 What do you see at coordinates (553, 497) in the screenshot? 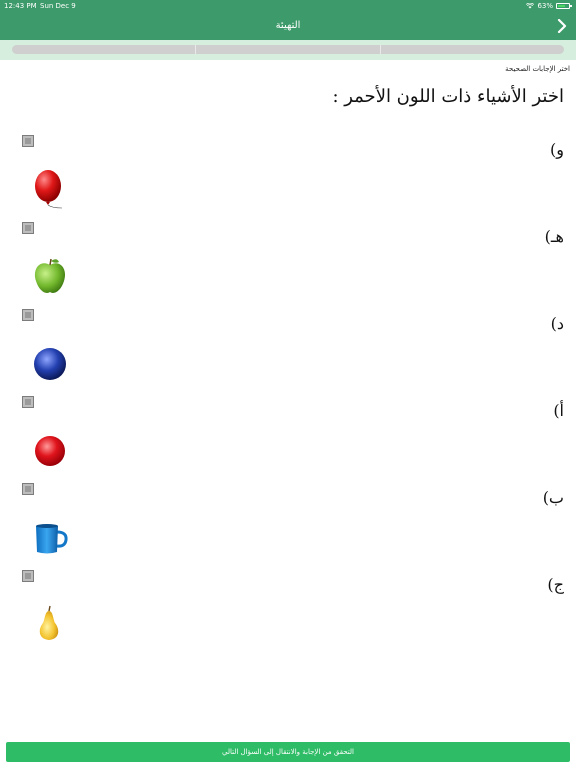
I see `option-label: ب)` at bounding box center [553, 497].